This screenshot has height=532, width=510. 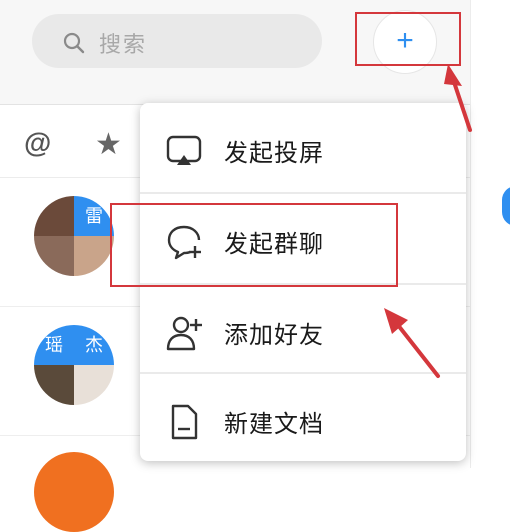 I want to click on annotation-arrows, so click(x=428, y=221).